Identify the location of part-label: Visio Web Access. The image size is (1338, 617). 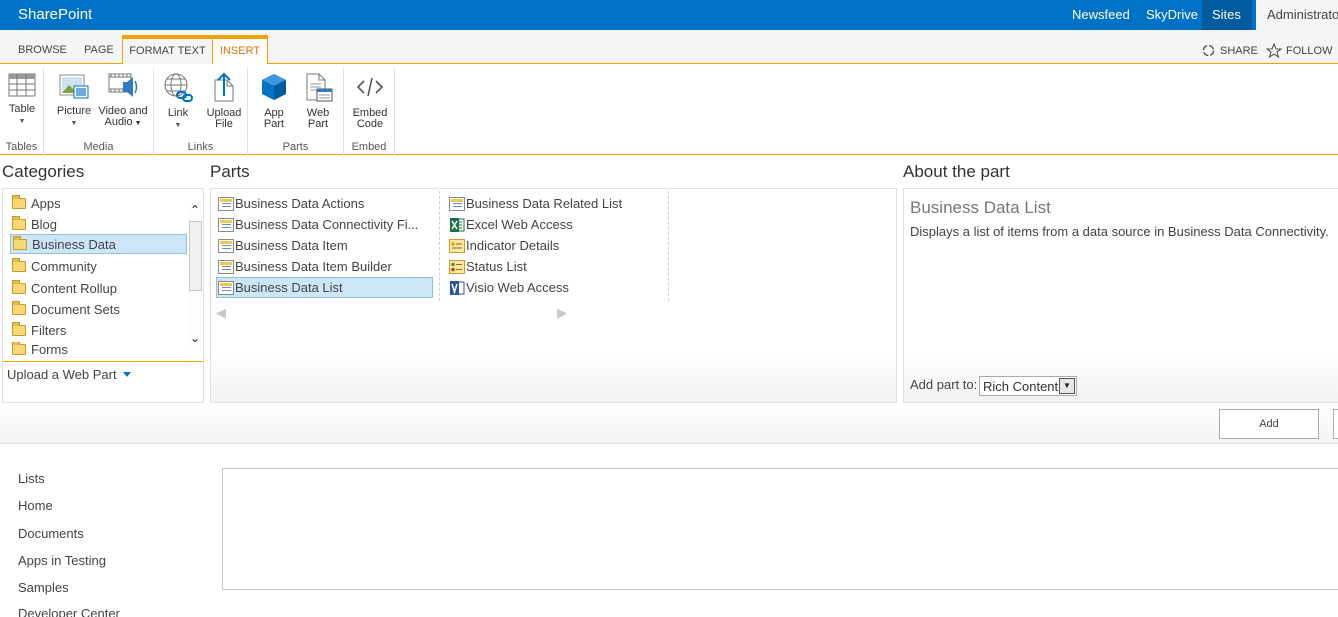
(517, 287).